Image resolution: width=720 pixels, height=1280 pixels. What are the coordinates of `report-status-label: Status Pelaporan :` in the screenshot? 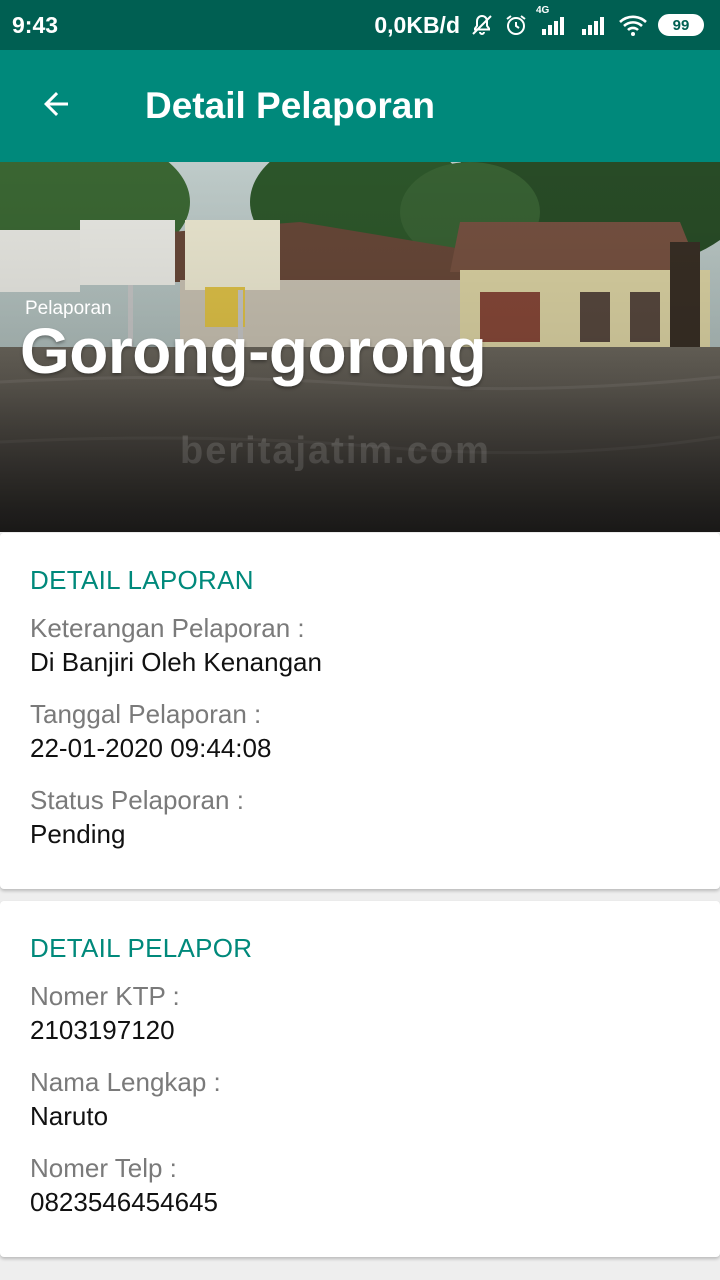 It's located at (137, 800).